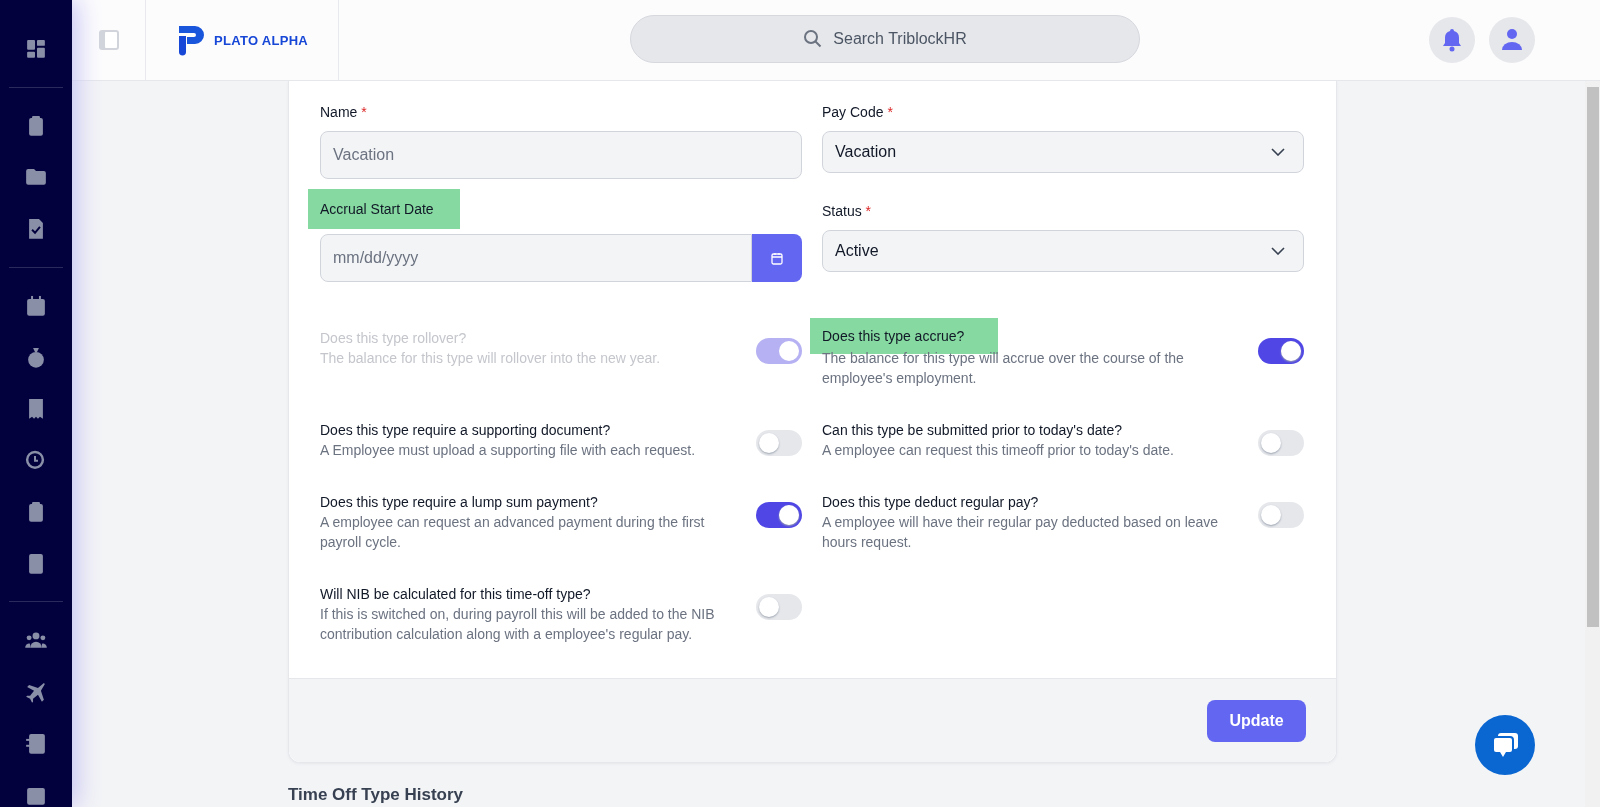  Describe the element at coordinates (857, 112) in the screenshot. I see `field-label: Pay Code *` at that location.